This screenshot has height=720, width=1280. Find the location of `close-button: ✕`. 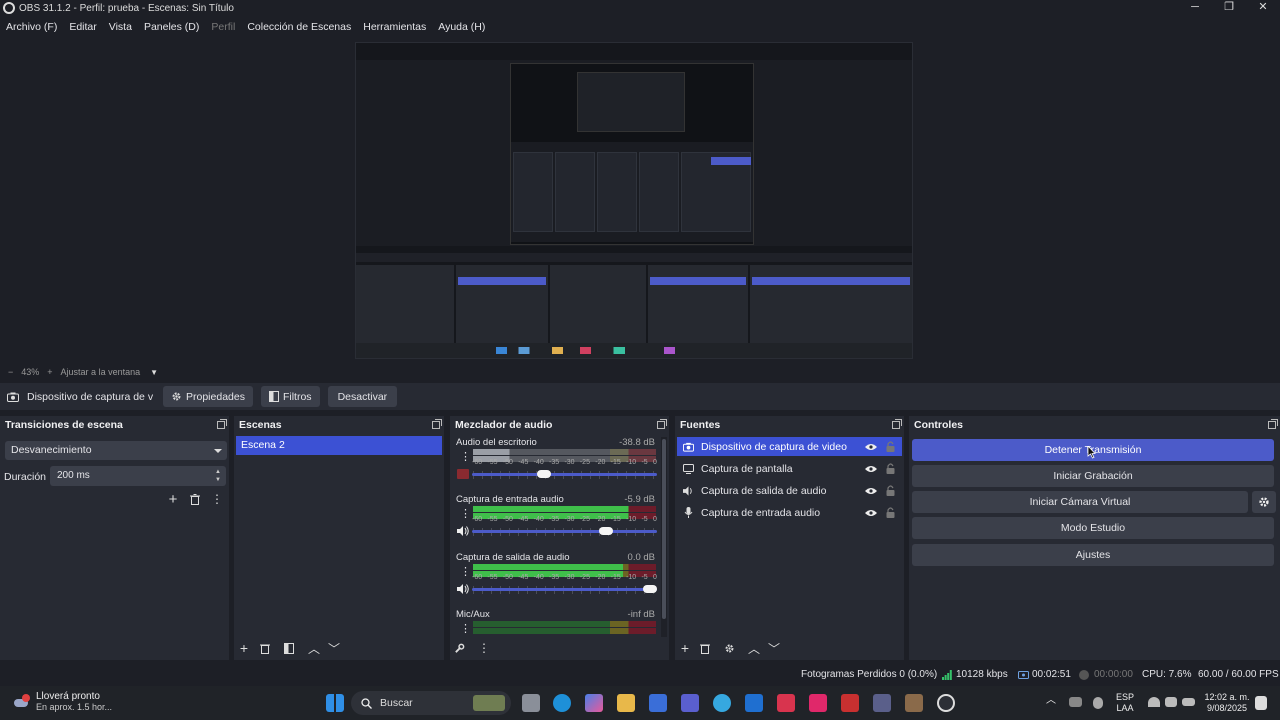

close-button: ✕ is located at coordinates (1263, 8).